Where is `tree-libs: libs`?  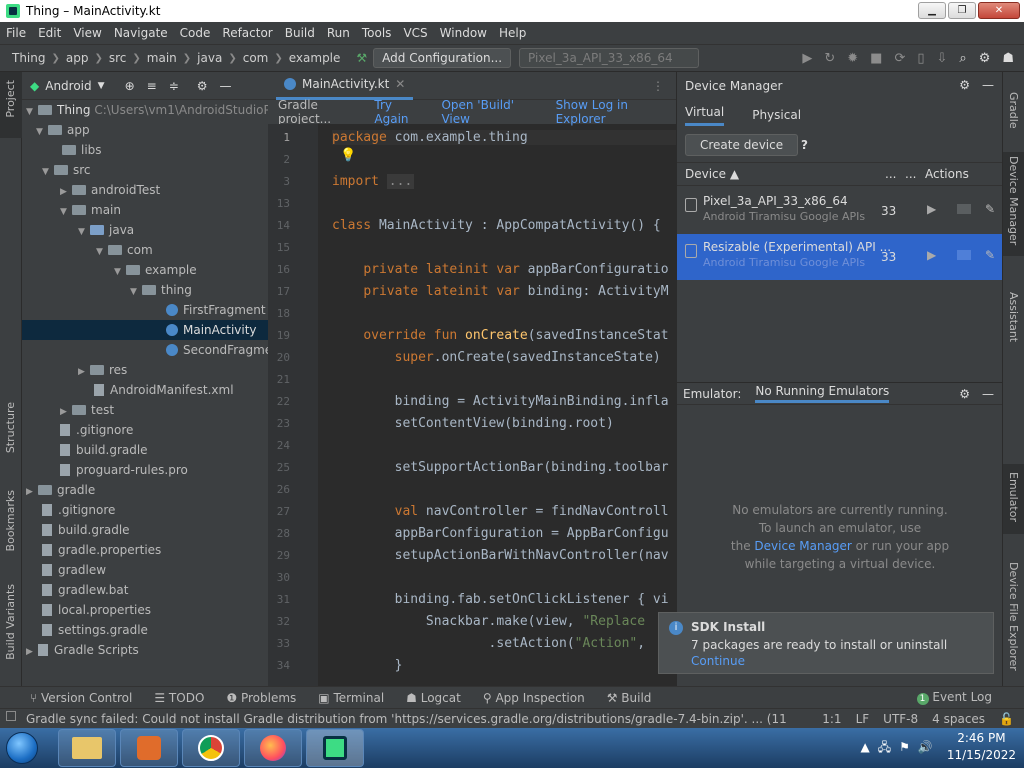 tree-libs: libs is located at coordinates (82, 150).